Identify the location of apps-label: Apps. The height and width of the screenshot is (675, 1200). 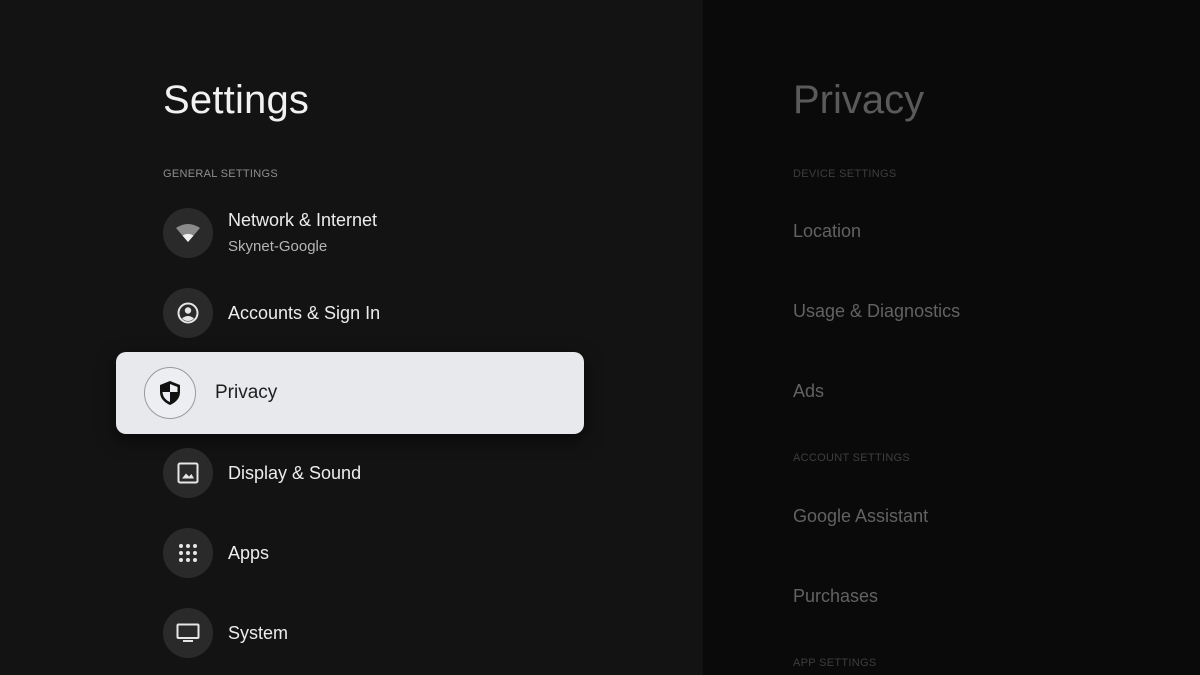
(249, 553).